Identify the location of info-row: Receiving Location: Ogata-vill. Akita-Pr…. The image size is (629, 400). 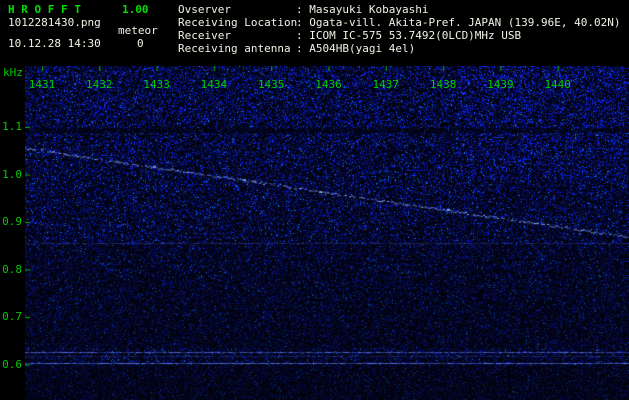
(399, 22).